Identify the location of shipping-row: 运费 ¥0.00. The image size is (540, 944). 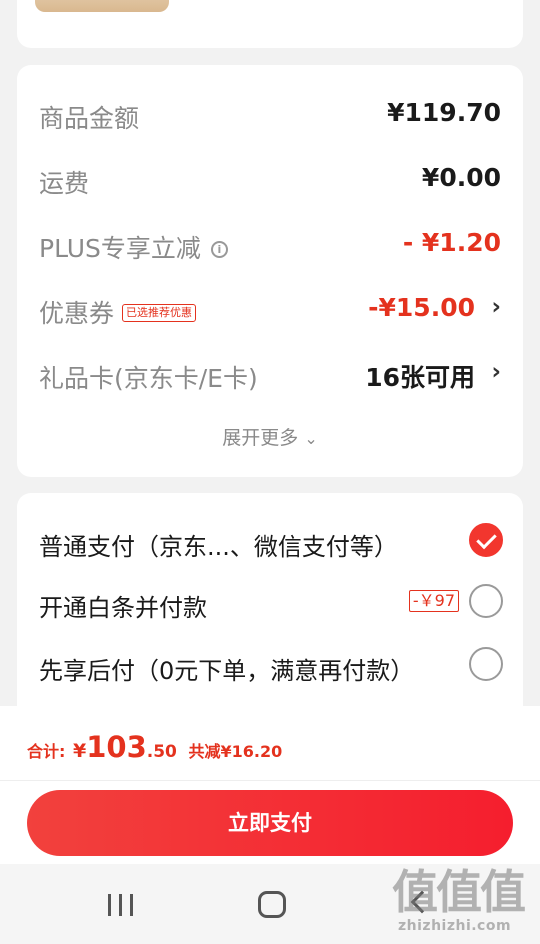
(270, 178).